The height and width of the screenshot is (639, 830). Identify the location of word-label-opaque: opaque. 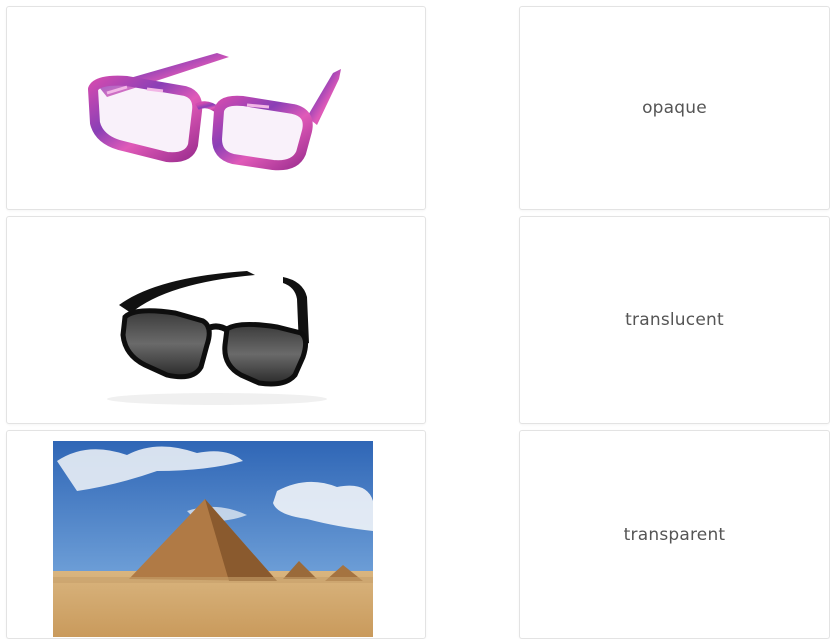
(674, 108).